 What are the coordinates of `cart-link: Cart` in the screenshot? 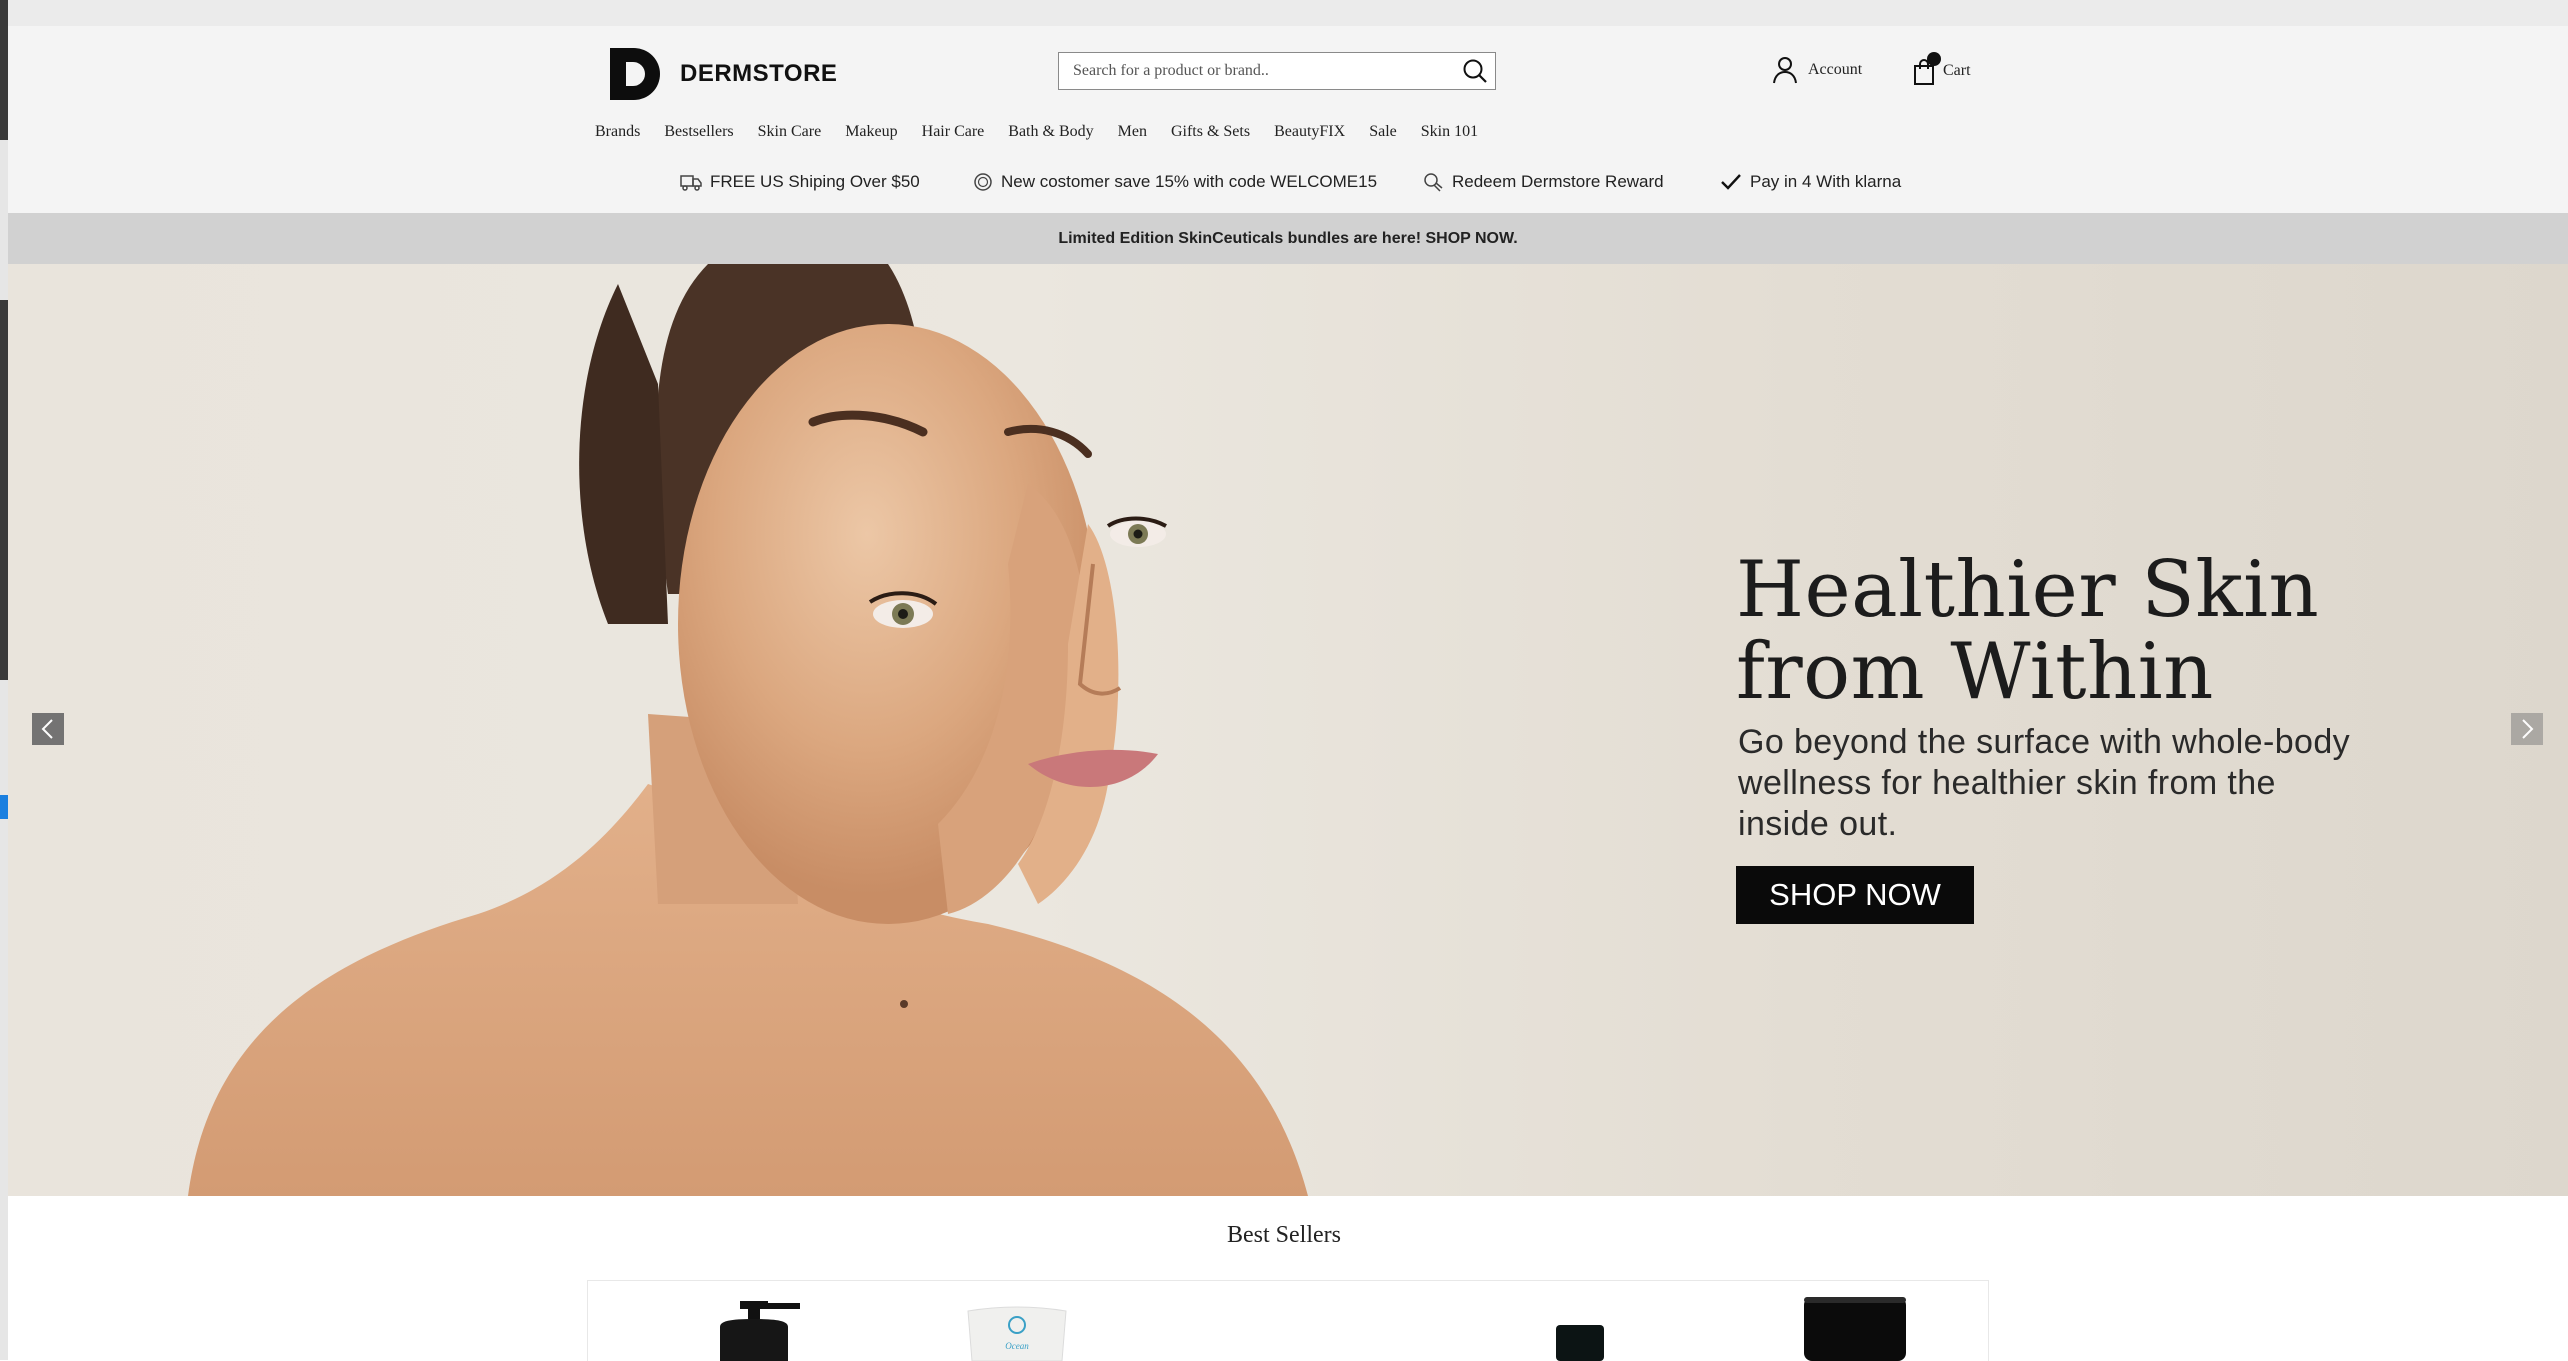 It's located at (1942, 69).